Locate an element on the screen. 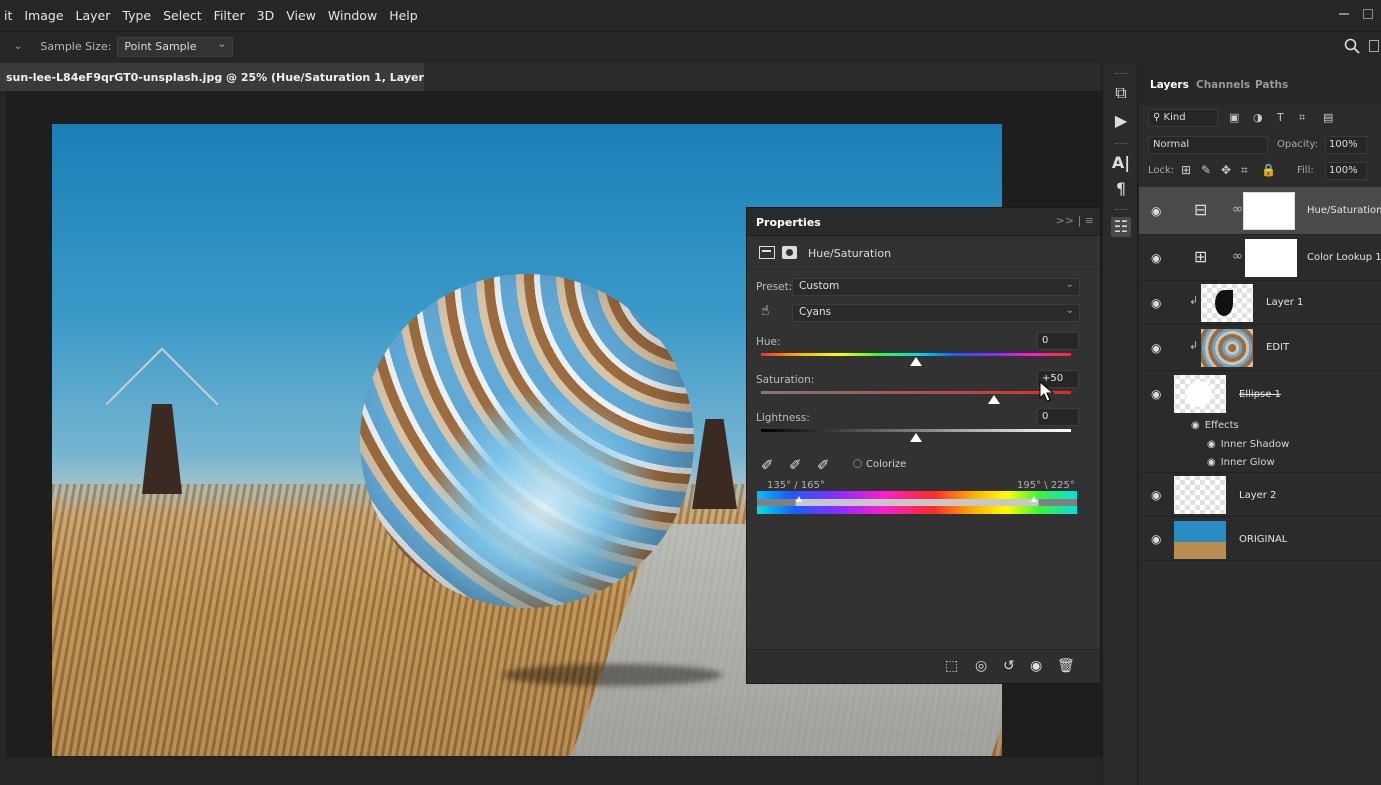  saturation-slider is located at coordinates (916, 392).